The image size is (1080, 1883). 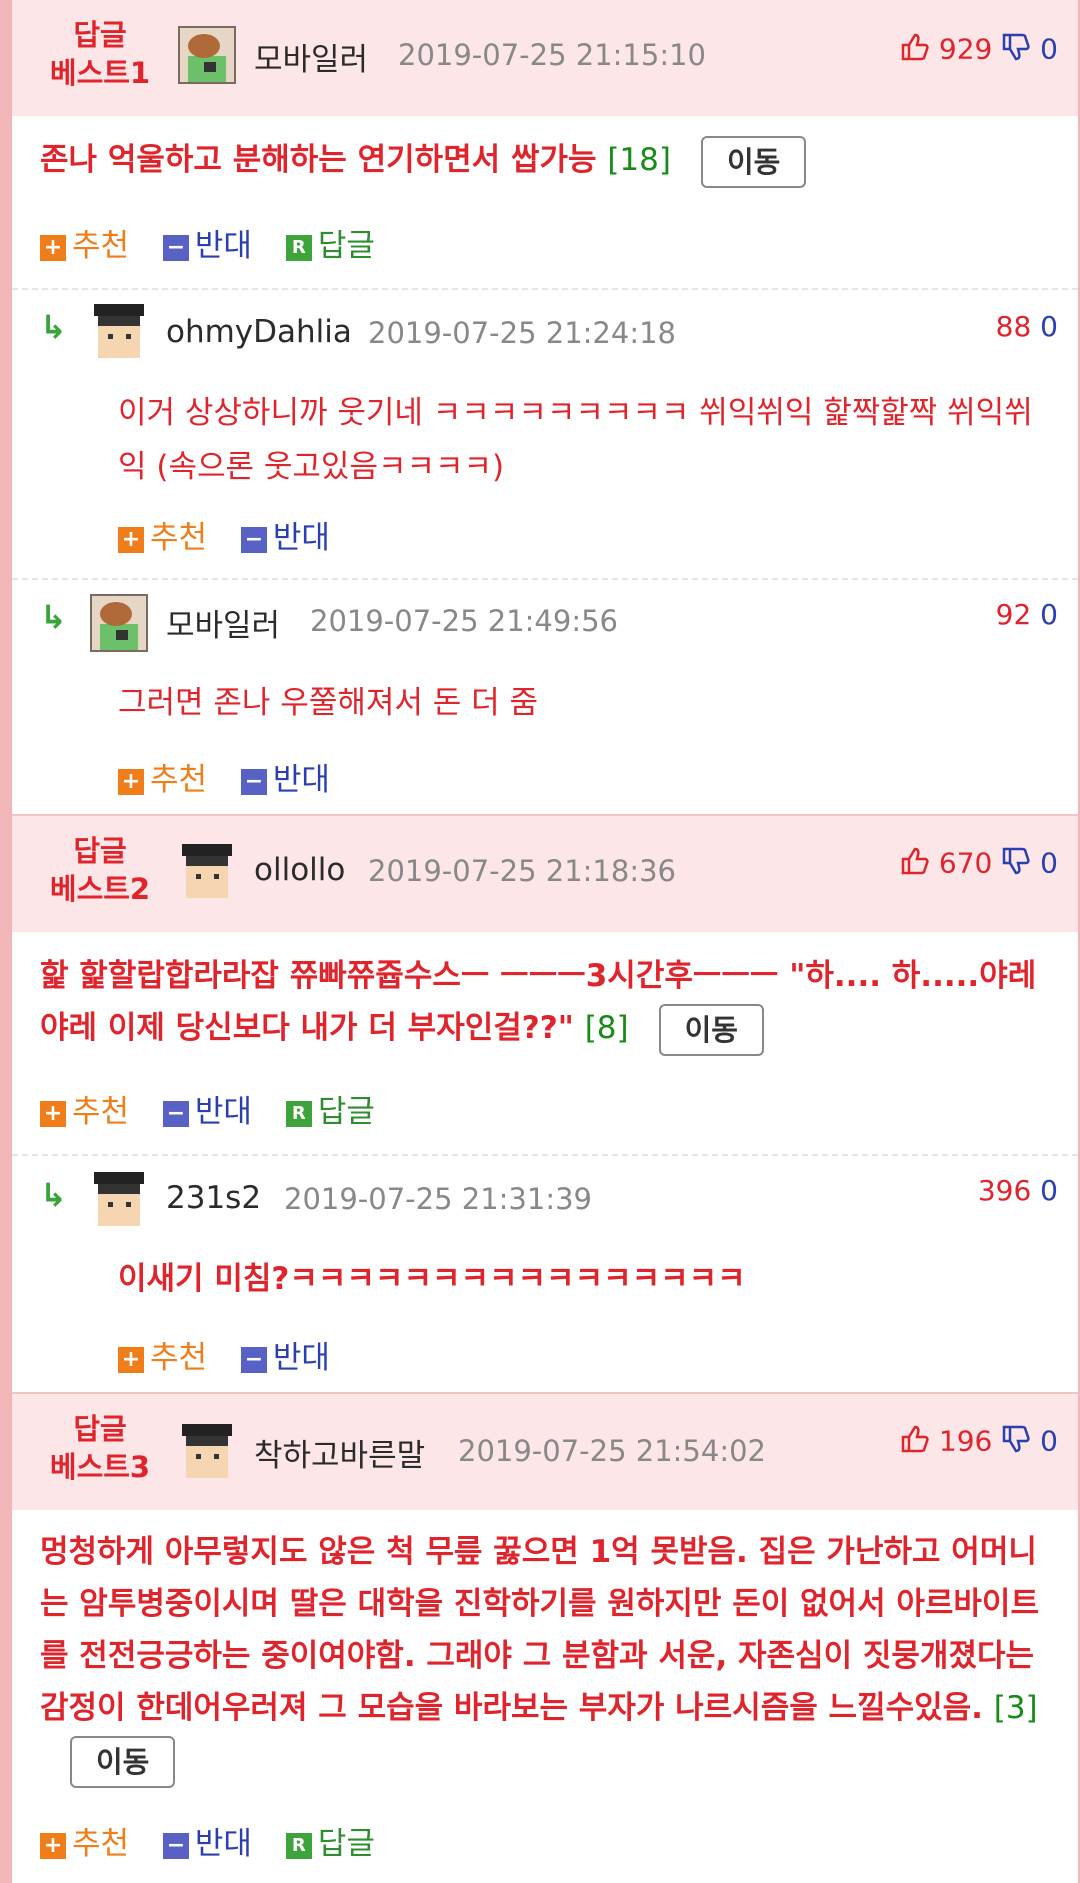 I want to click on vote-counts: 670 0, so click(x=979, y=864).